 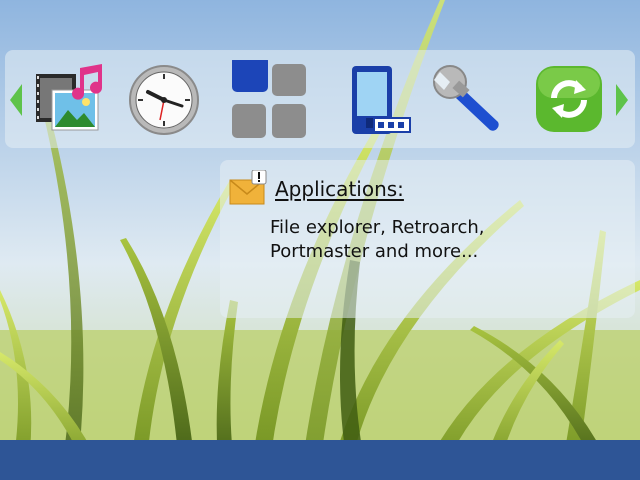 I want to click on scroll-right-arrow-icon, so click(x=622, y=100).